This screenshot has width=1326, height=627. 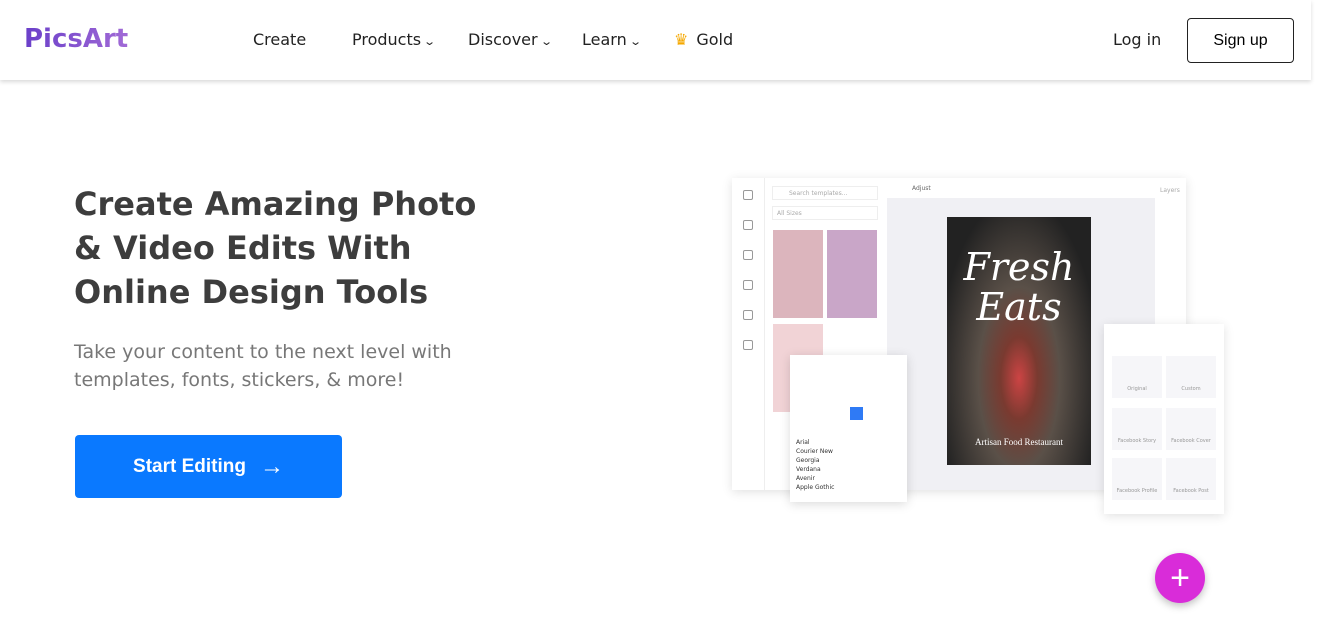 I want to click on nav-label: Gold, so click(x=715, y=39).